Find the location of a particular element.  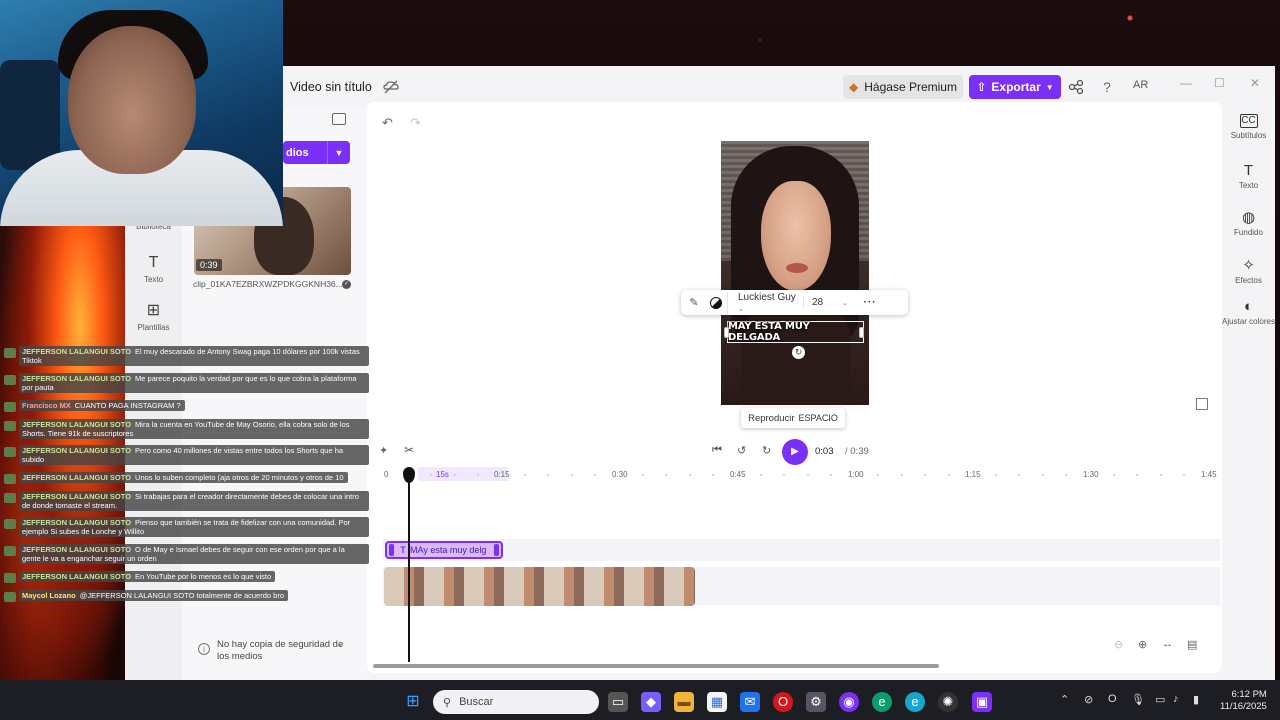

avatar: AR is located at coordinates (1140, 85).